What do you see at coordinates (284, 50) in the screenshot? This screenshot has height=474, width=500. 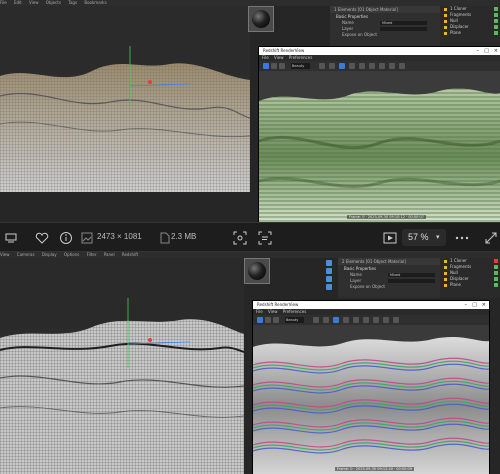 I see `render-view-title: Redshift RenderView` at bounding box center [284, 50].